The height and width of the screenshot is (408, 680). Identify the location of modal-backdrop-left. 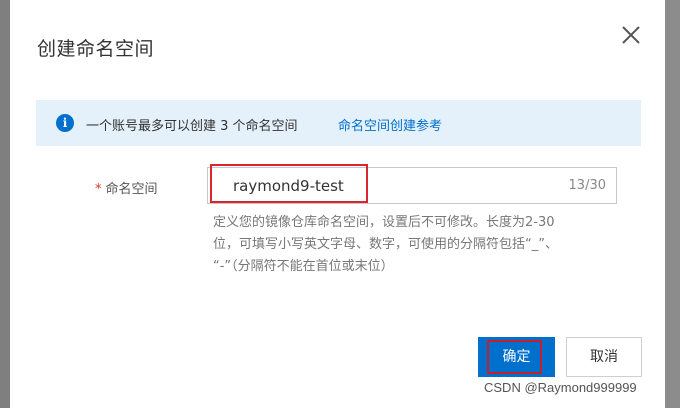
(5, 204).